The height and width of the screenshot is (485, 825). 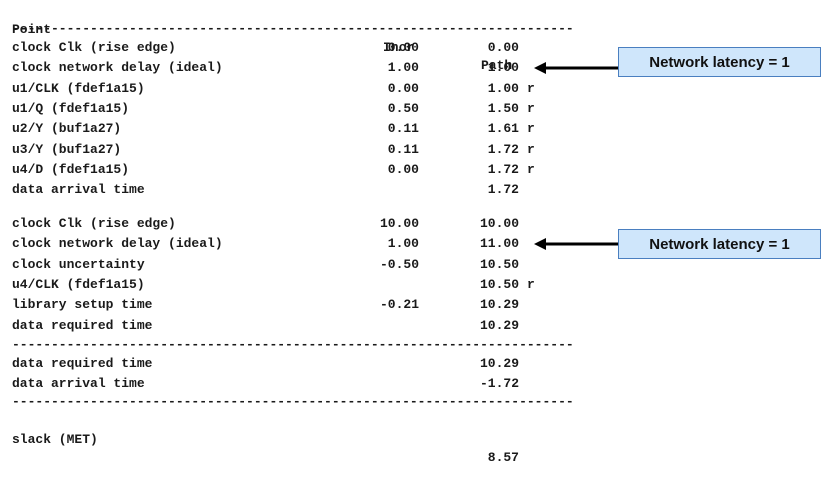 What do you see at coordinates (499, 244) in the screenshot?
I see `row-path: 11.00` at bounding box center [499, 244].